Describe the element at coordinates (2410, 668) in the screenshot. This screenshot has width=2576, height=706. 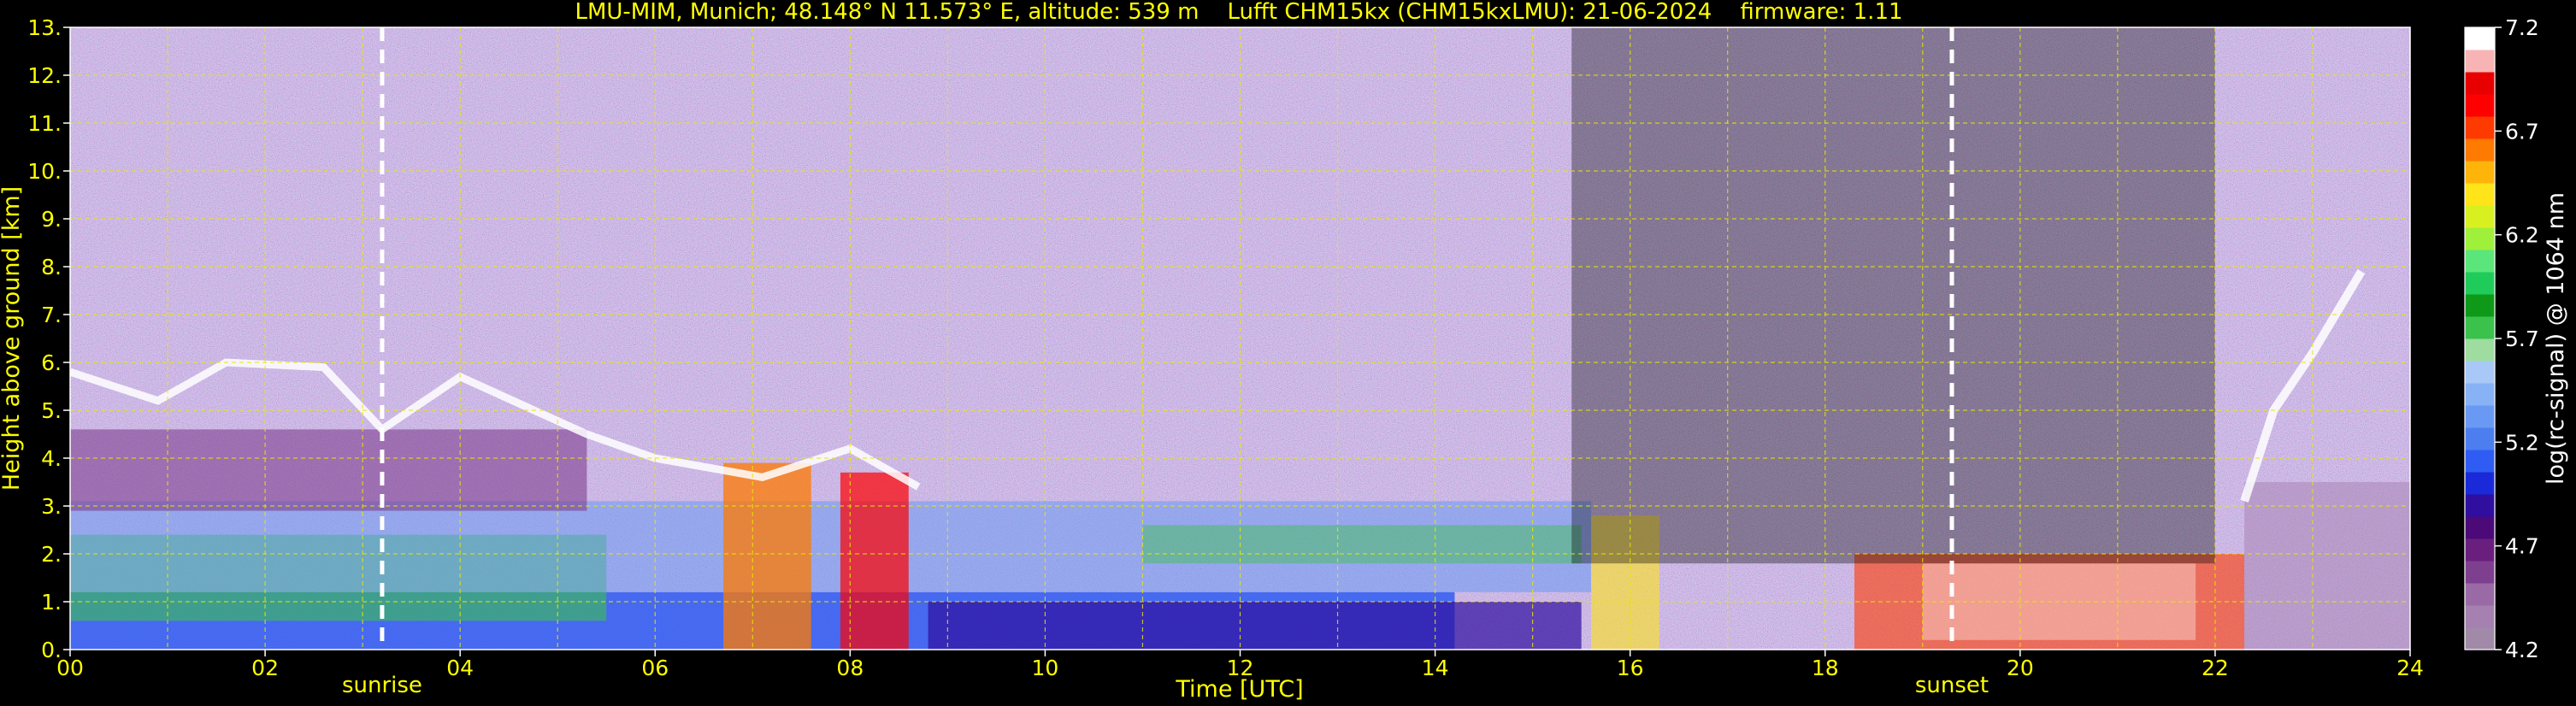
I see `x-tick-label: 24` at that location.